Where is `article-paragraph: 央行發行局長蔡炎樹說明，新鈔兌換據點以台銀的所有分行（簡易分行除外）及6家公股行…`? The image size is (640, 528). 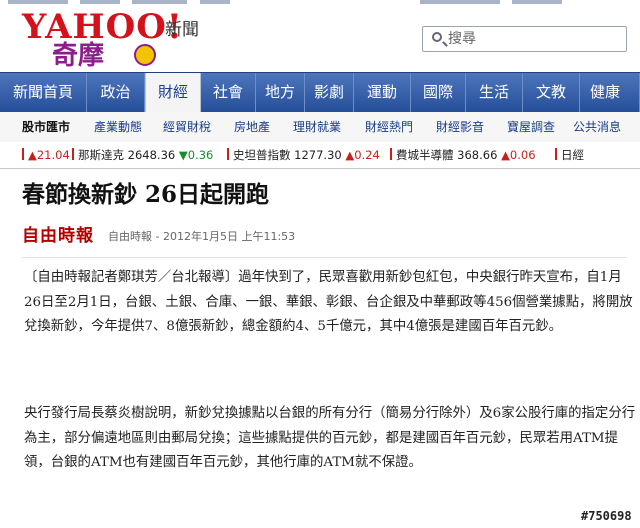 article-paragraph: 央行發行局長蔡炎樹說明，新鈔兌換據點以台銀的所有分行（簡易分行除外）及6家公股行… is located at coordinates (330, 438).